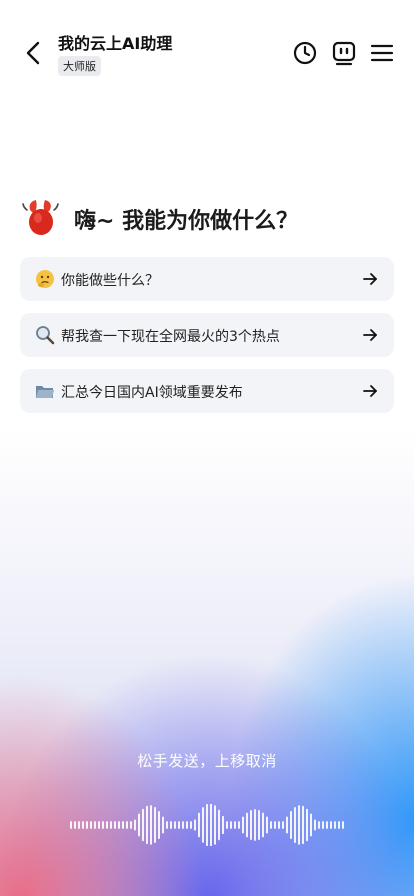  What do you see at coordinates (45, 335) in the screenshot?
I see `magnifier-icon` at bounding box center [45, 335].